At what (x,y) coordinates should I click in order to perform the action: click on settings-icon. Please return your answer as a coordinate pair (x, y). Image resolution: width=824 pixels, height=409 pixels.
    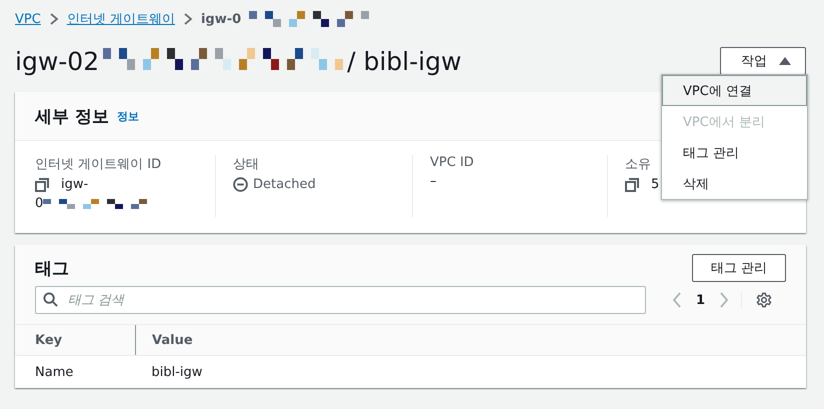
    Looking at the image, I should click on (764, 300).